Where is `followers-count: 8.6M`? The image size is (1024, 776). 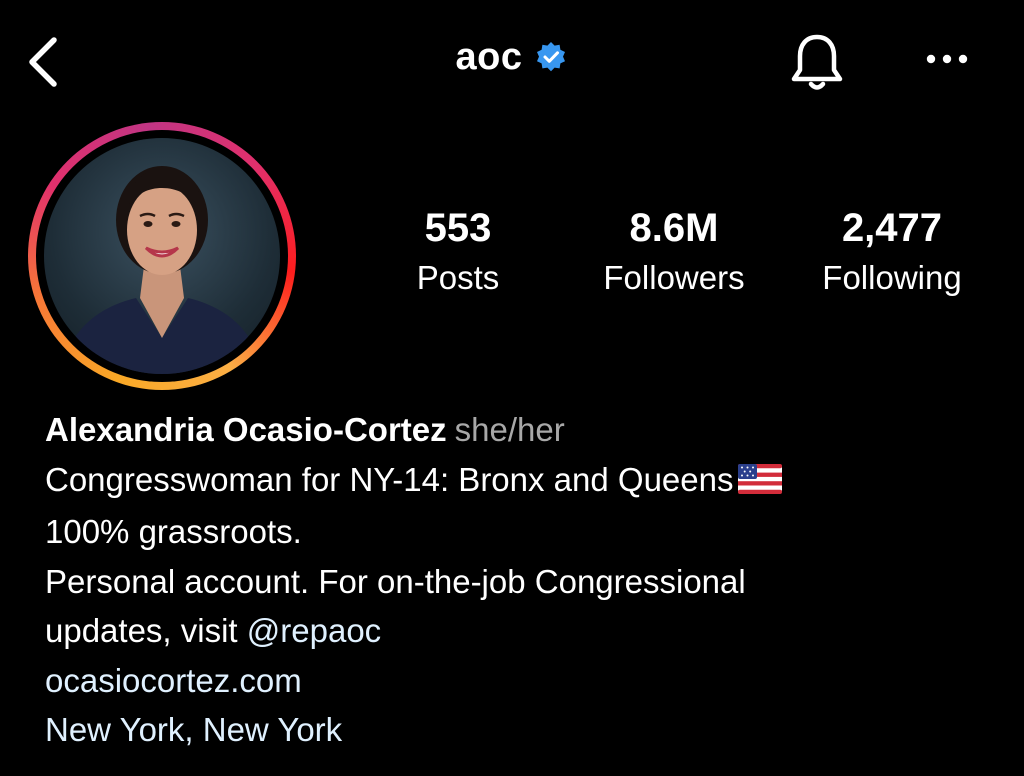
followers-count: 8.6M is located at coordinates (674, 228).